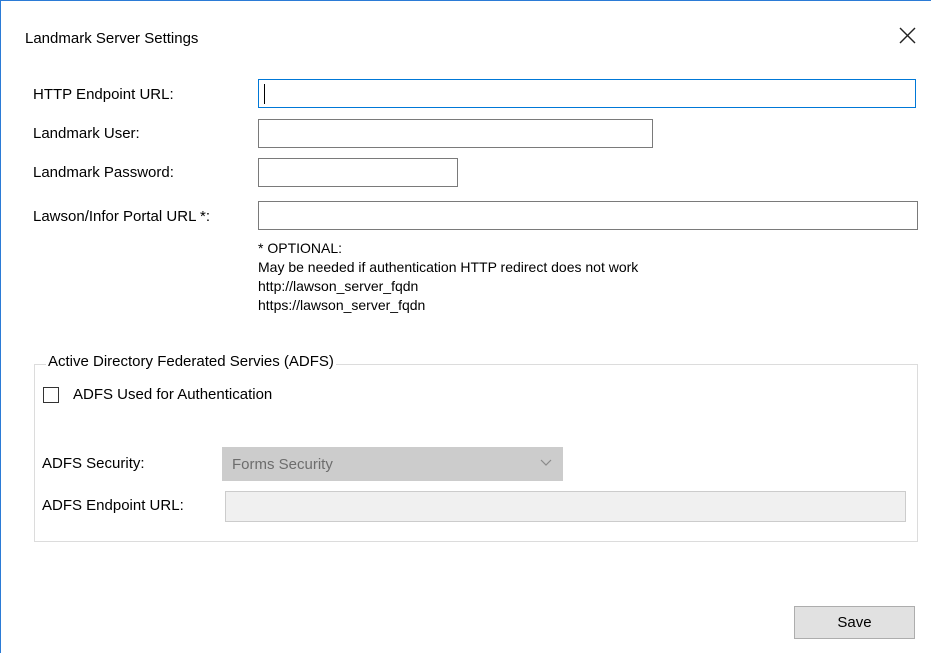 Image resolution: width=932 pixels, height=653 pixels. Describe the element at coordinates (587, 93) in the screenshot. I see `http-endpoint-input` at that location.